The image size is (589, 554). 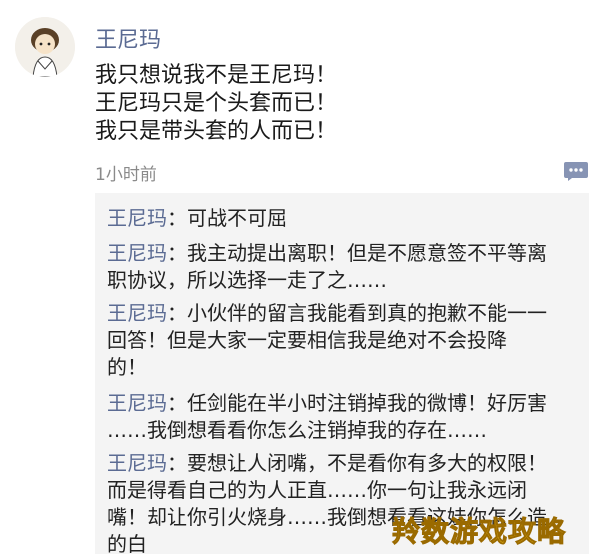 I want to click on post-line: 我只是带头套的人而已！, so click(x=216, y=131).